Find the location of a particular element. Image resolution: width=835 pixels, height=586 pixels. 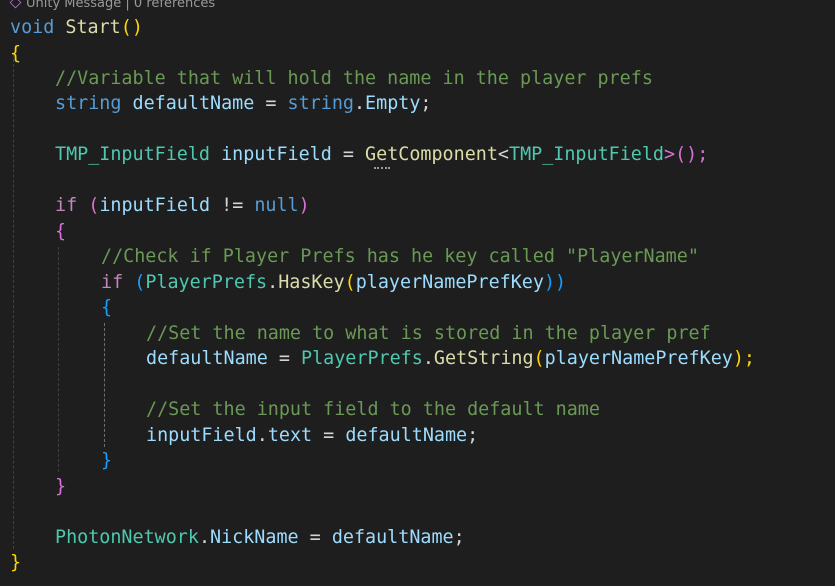

codelens-references: Unity Message | 0 references is located at coordinates (112, 6).